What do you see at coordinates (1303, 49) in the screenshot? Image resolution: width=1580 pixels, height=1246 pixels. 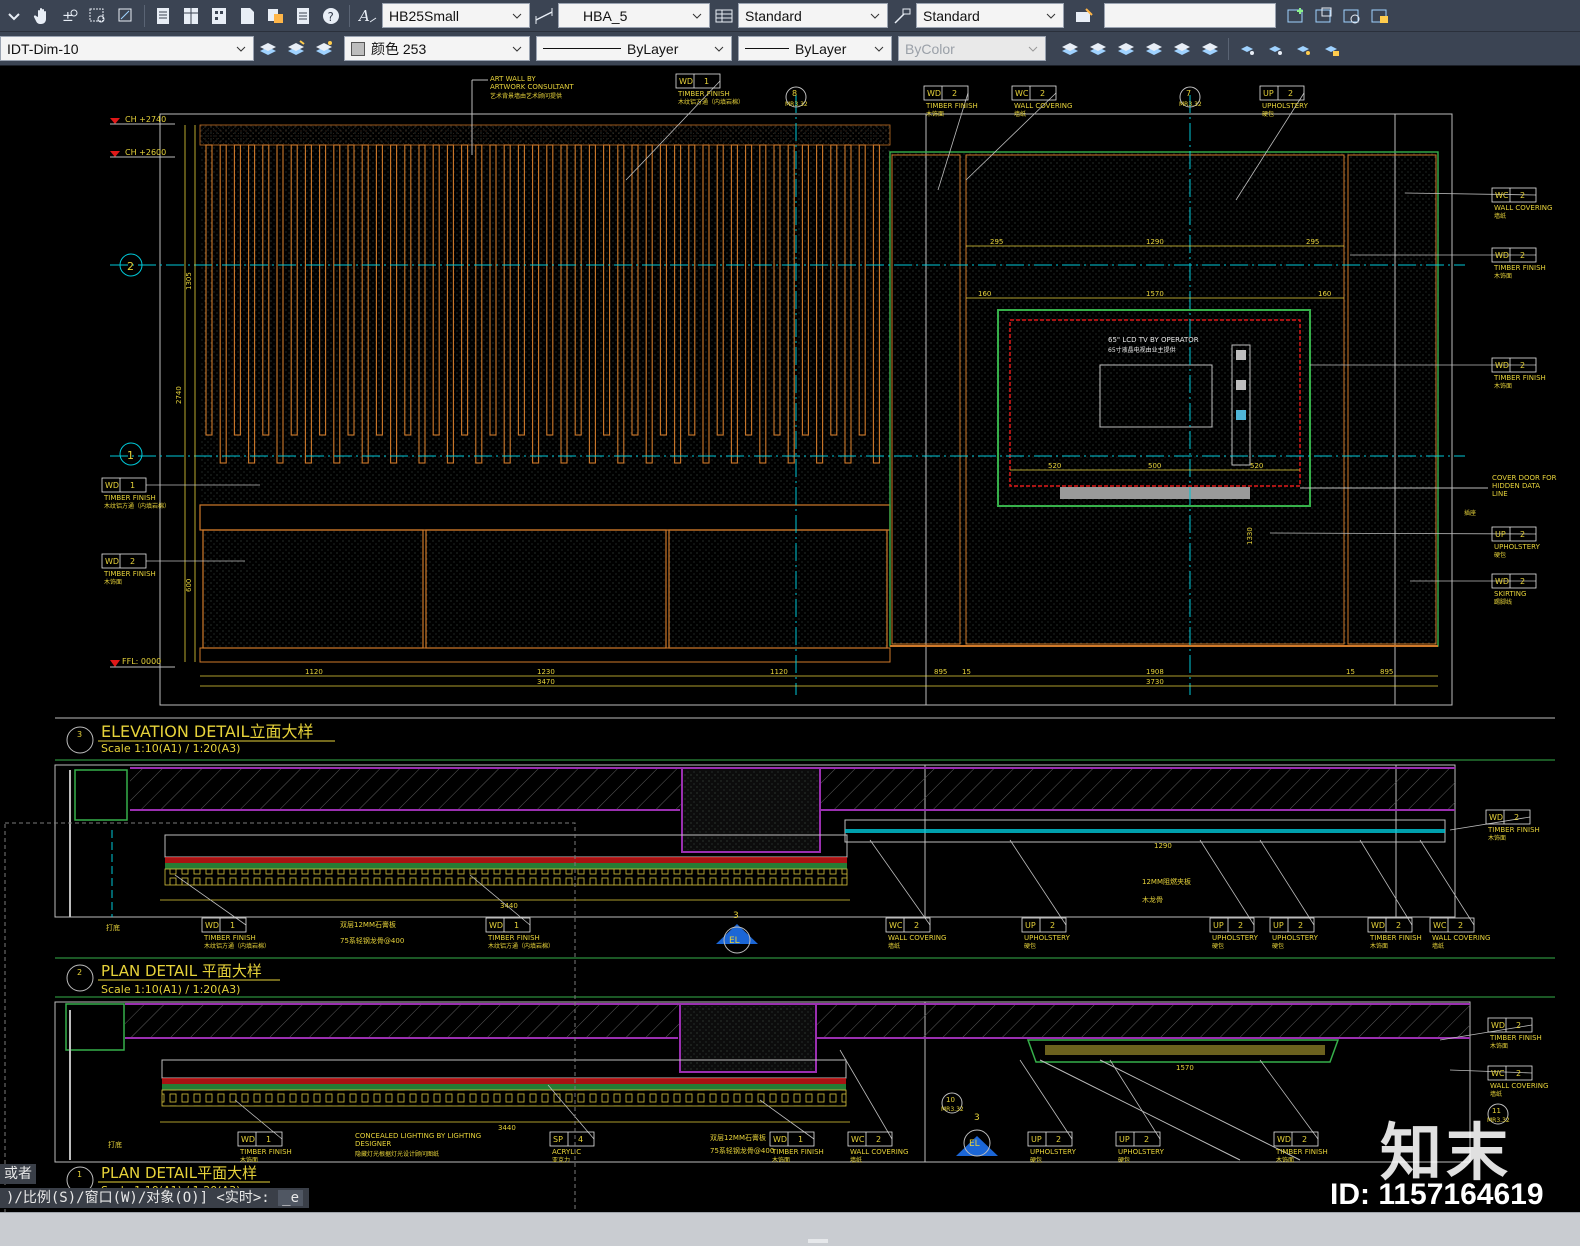 I see `layer-on-icon` at bounding box center [1303, 49].